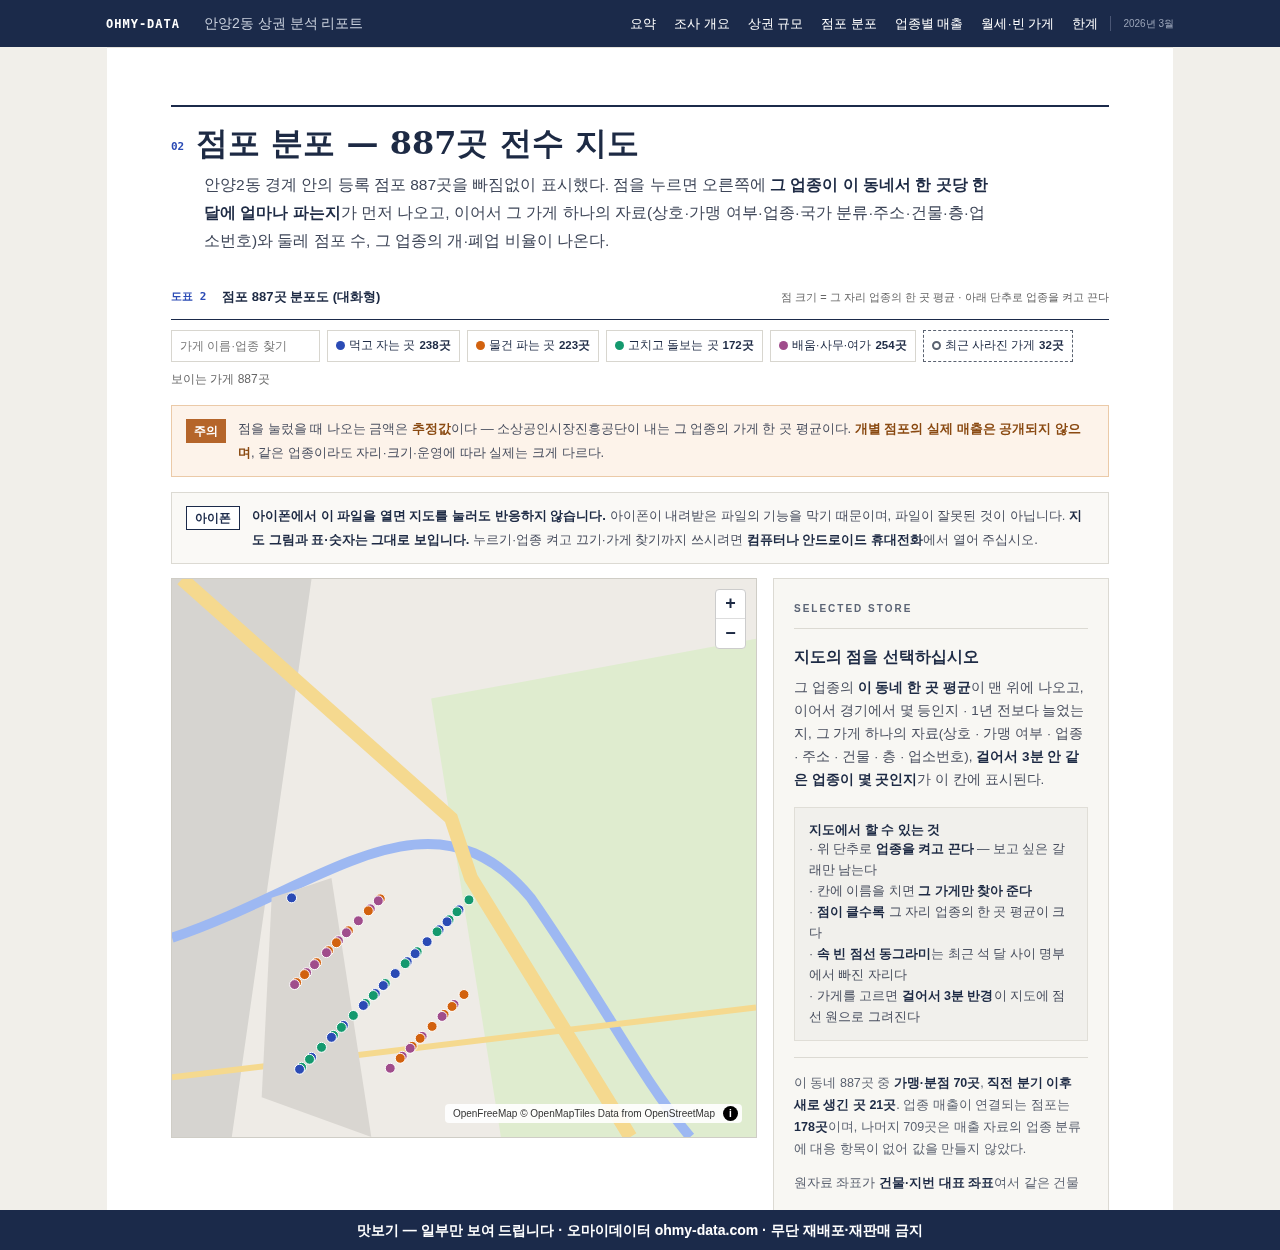 Image resolution: width=1280 pixels, height=1250 pixels. I want to click on filter-toggle: 최근 사라진 가게 32곳, so click(997, 345).